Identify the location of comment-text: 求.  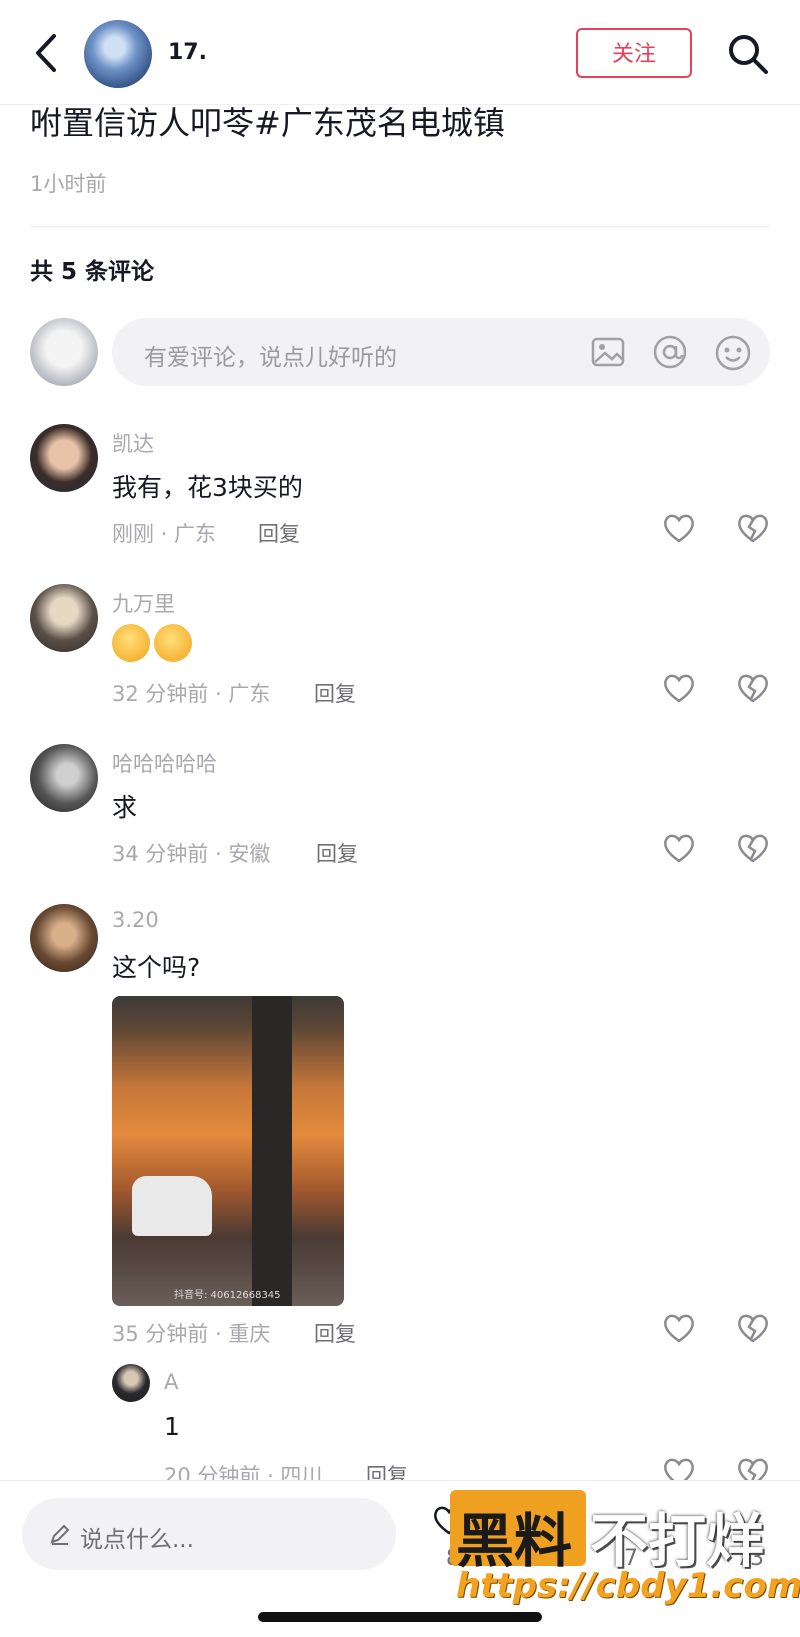
(125, 807).